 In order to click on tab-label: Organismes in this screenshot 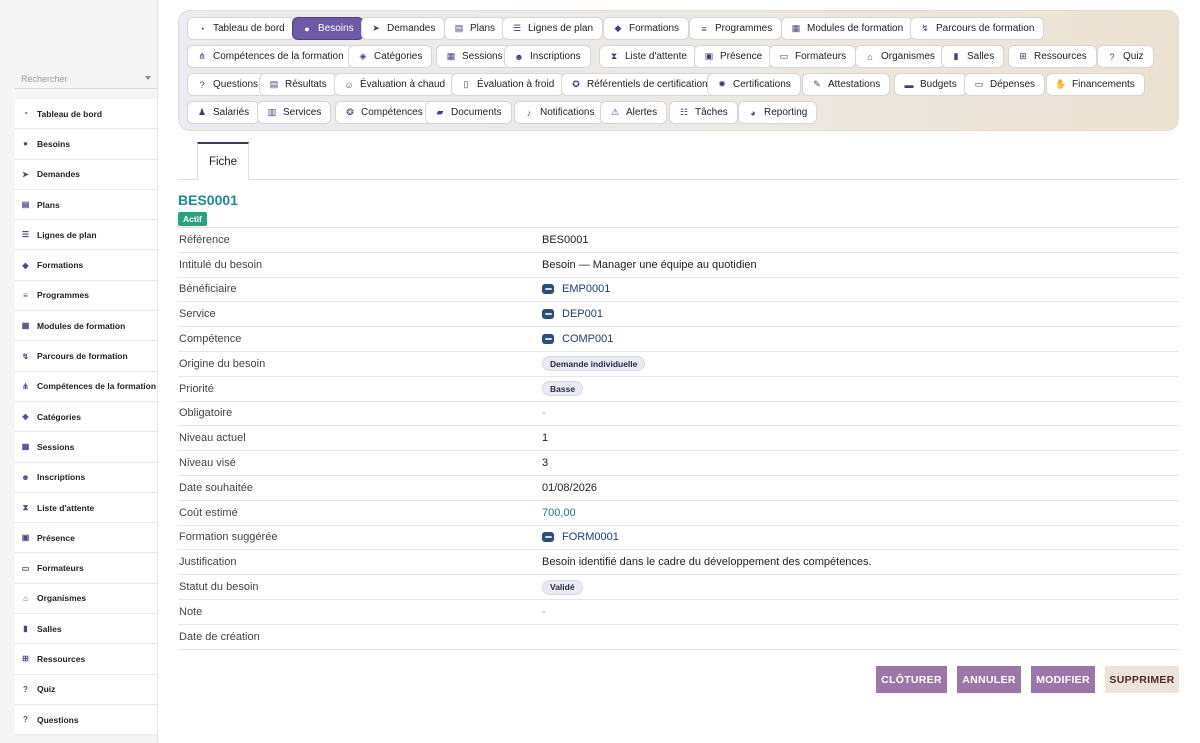, I will do `click(908, 56)`.